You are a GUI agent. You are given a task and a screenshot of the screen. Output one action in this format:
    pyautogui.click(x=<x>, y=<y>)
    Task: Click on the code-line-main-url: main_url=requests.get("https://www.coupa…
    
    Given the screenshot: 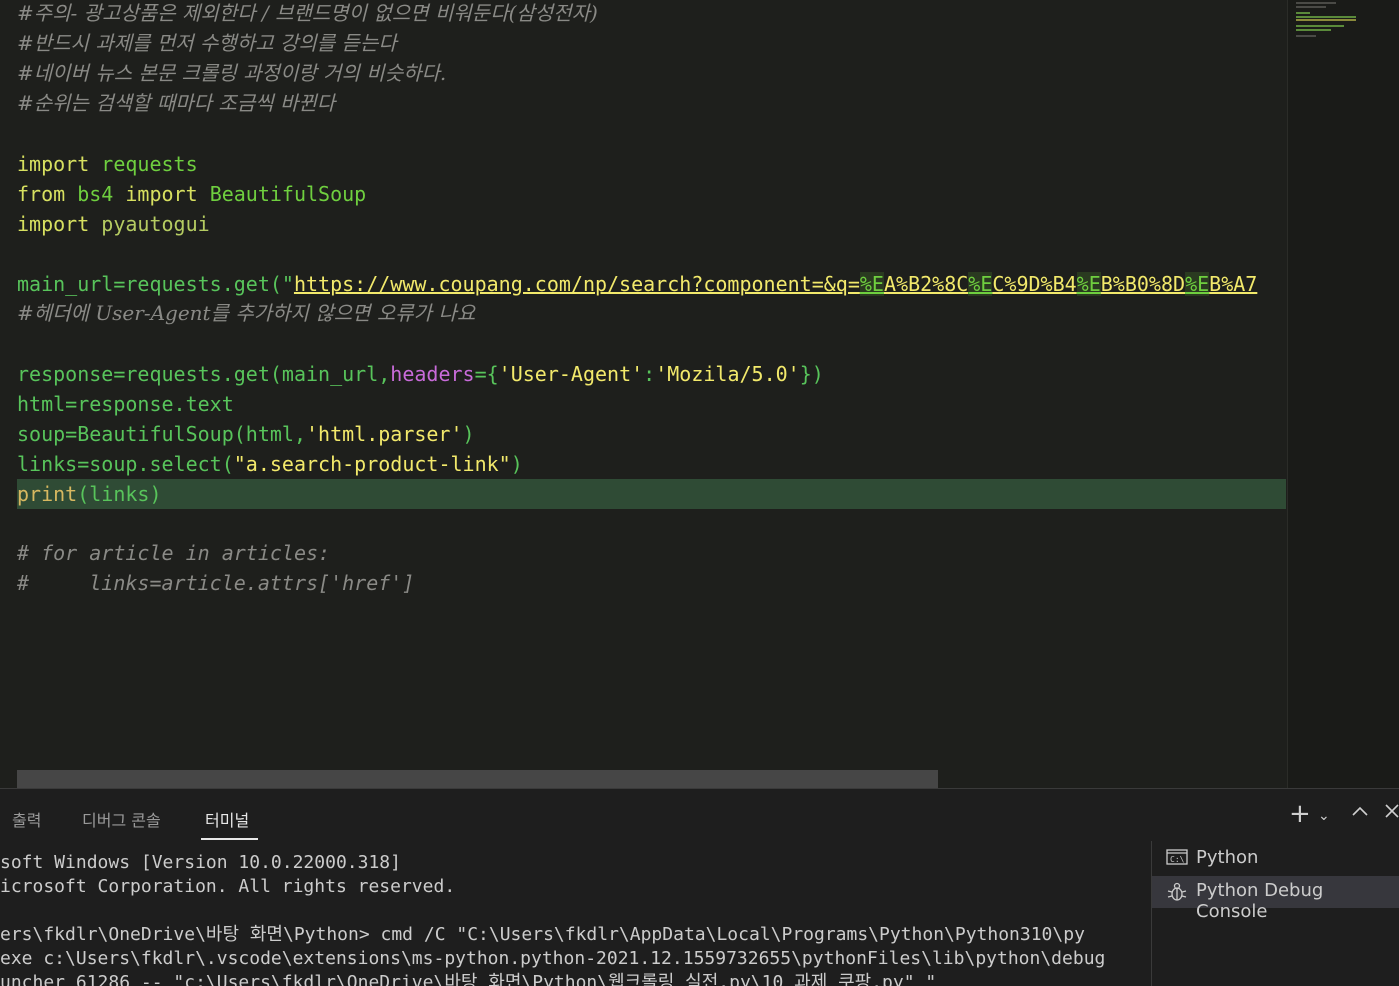 What is the action you would take?
    pyautogui.click(x=637, y=284)
    